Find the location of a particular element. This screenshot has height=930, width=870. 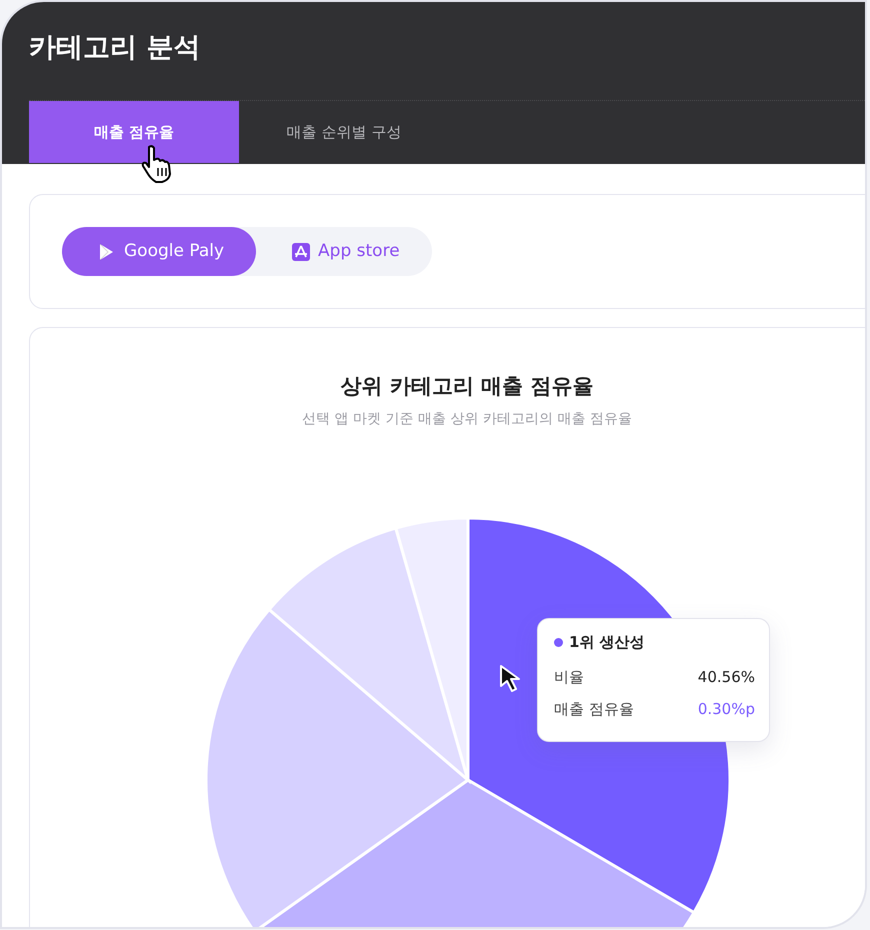

page-title: 카테고리 분석 is located at coordinates (115, 48).